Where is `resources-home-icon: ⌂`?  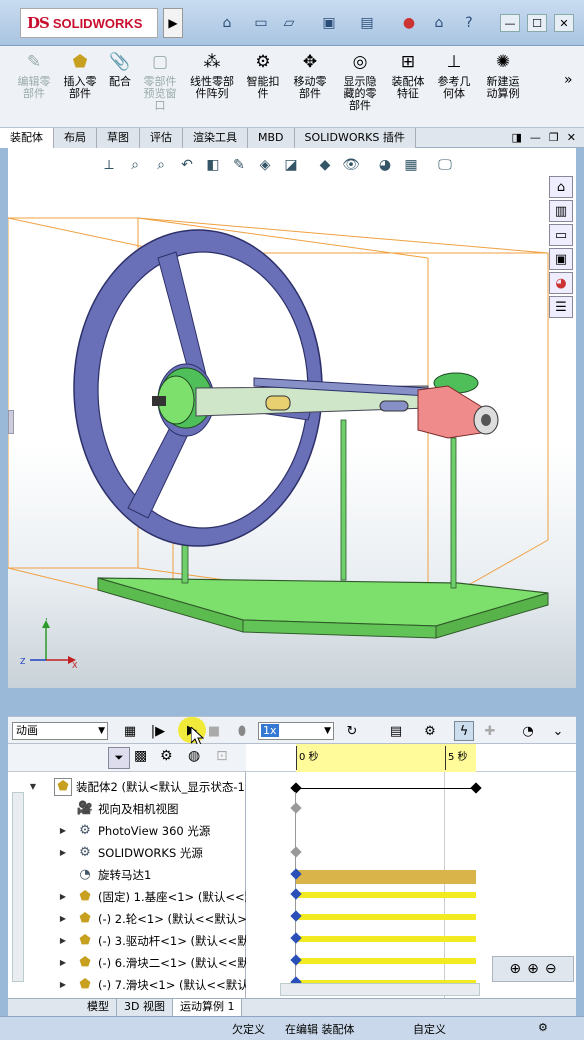
resources-home-icon: ⌂ is located at coordinates (561, 187).